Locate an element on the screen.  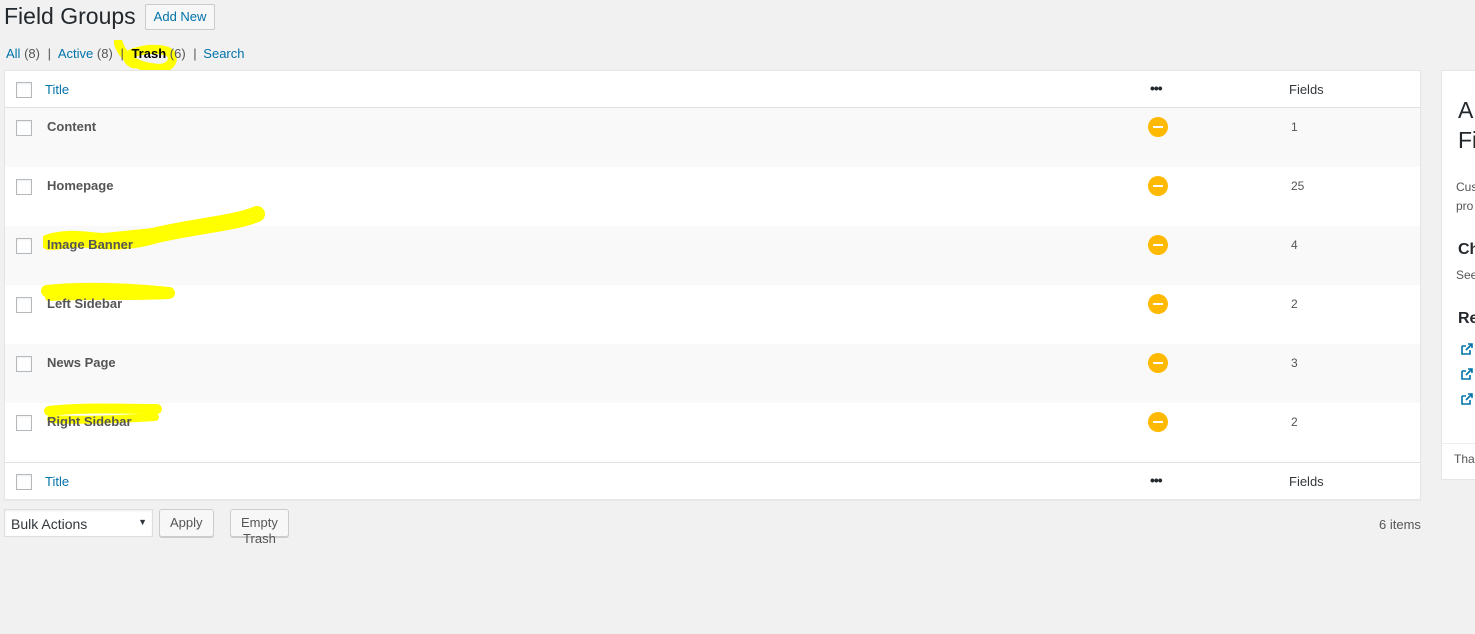
row-title: Left Sidebar is located at coordinates (84, 303).